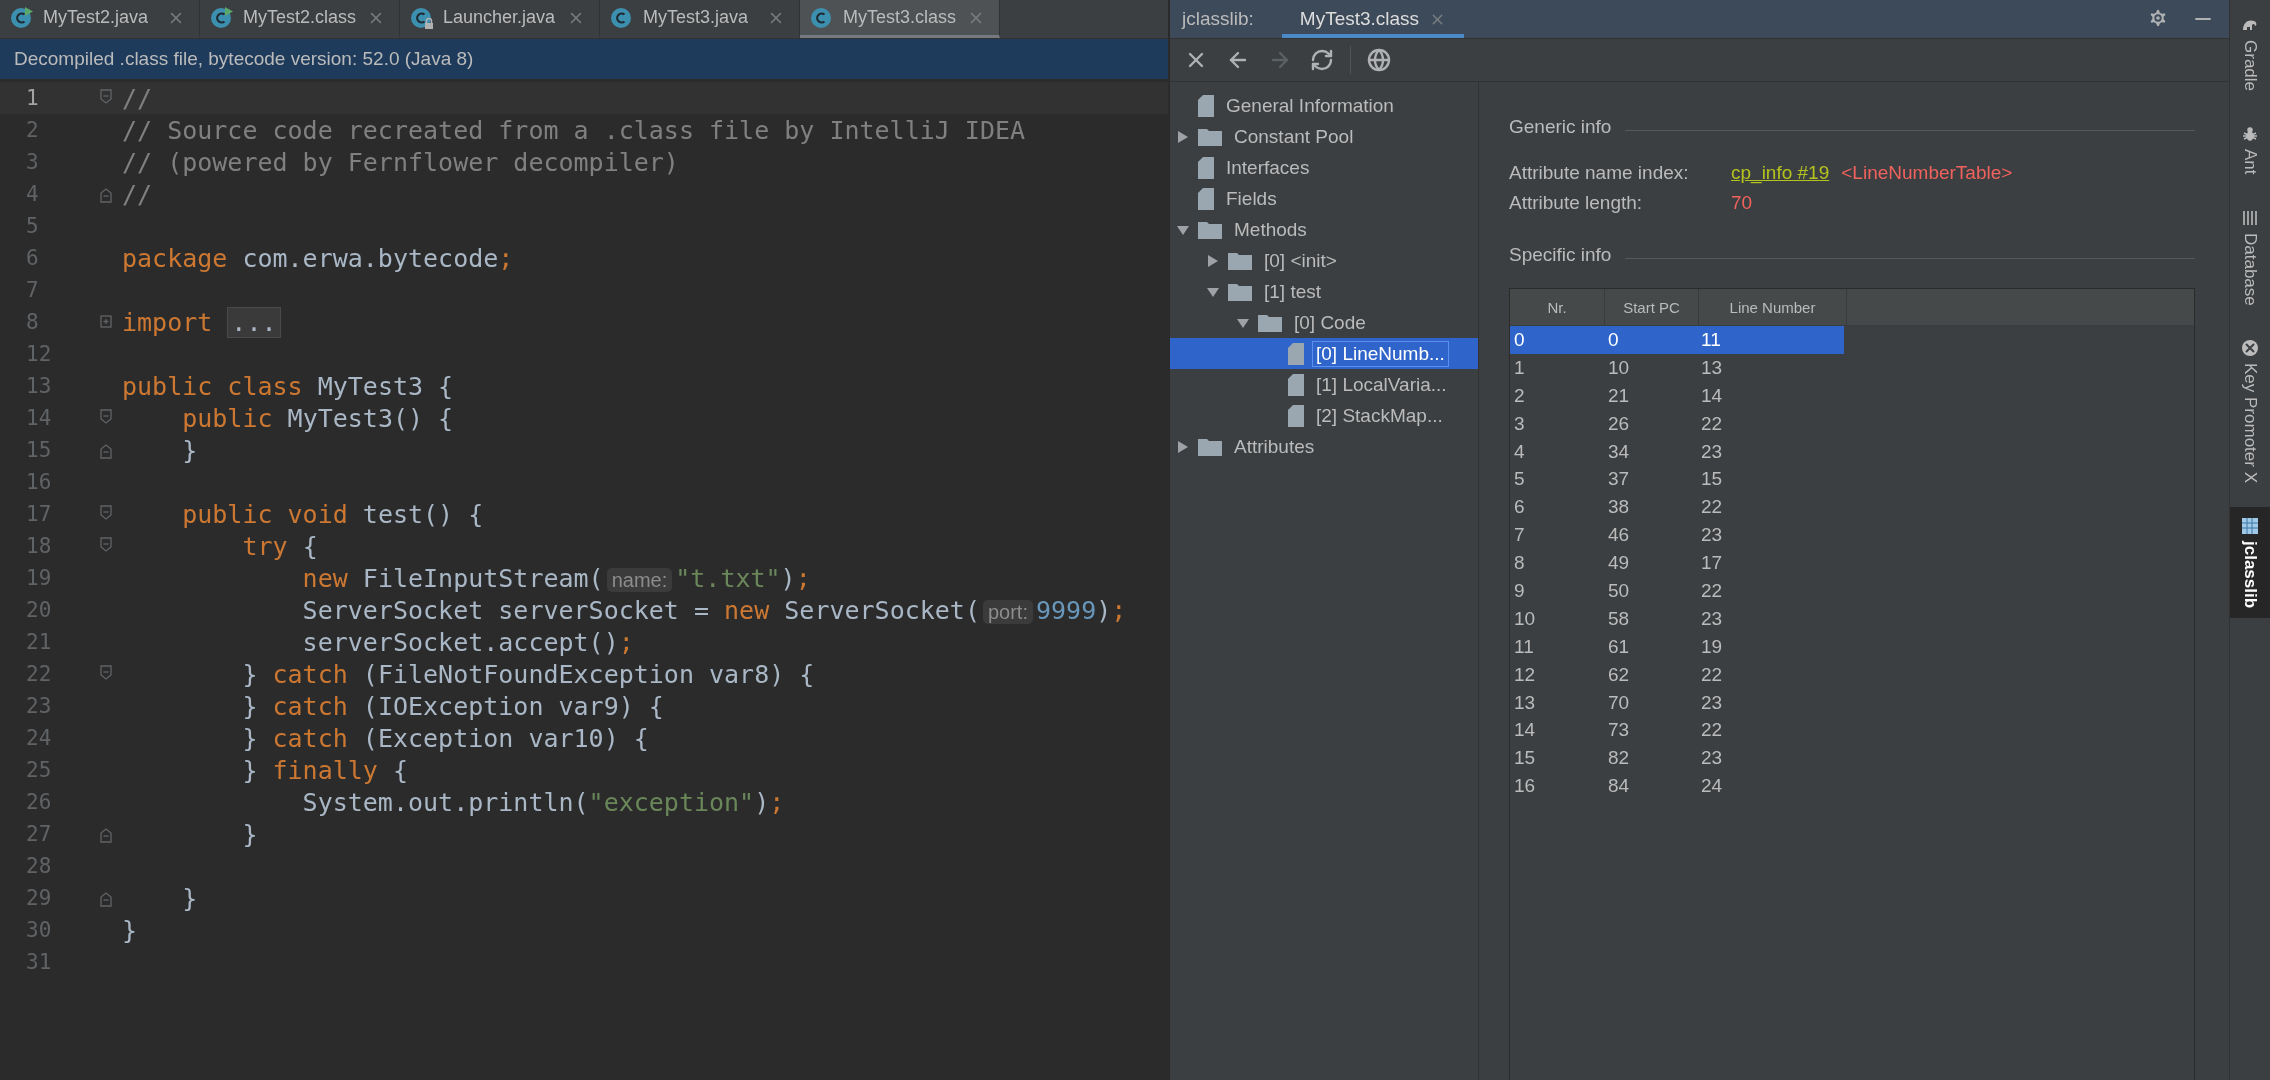  Describe the element at coordinates (318, 258) in the screenshot. I see `code-line: package com.erwa.bytecode;` at that location.